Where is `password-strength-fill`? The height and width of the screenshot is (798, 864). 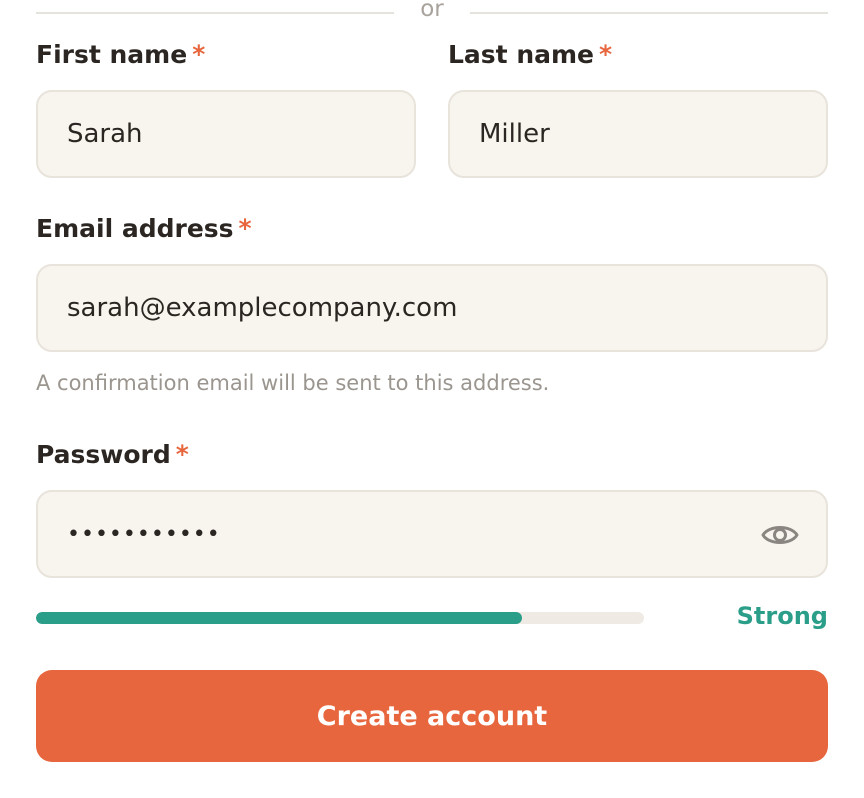 password-strength-fill is located at coordinates (279, 618).